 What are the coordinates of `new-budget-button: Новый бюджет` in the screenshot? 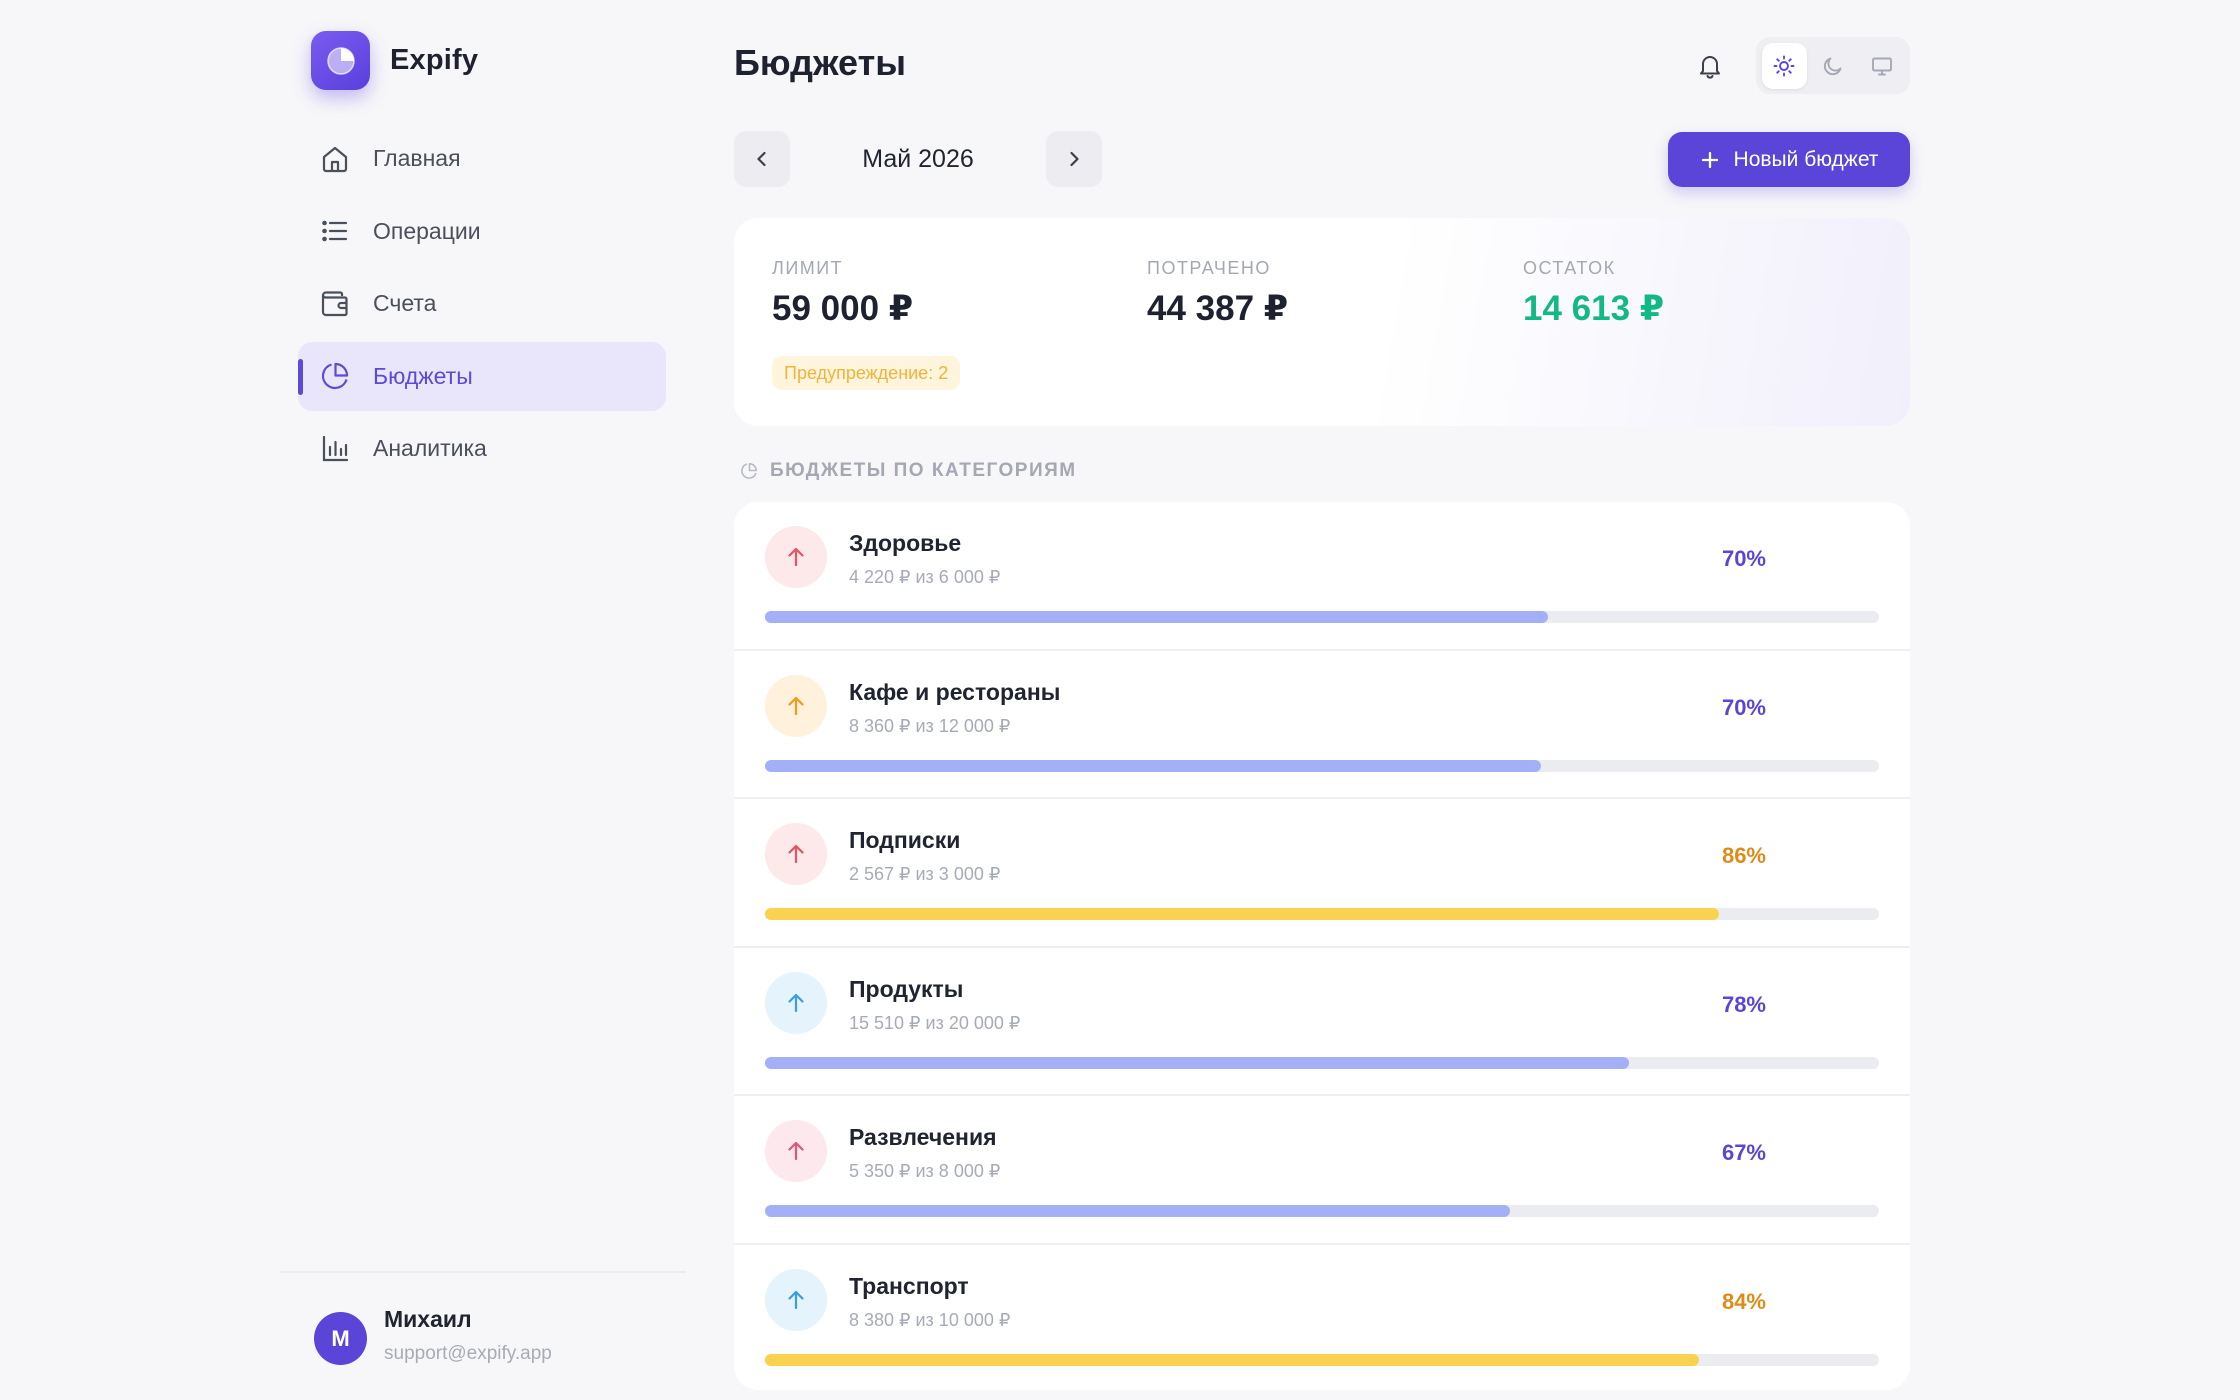 It's located at (1789, 159).